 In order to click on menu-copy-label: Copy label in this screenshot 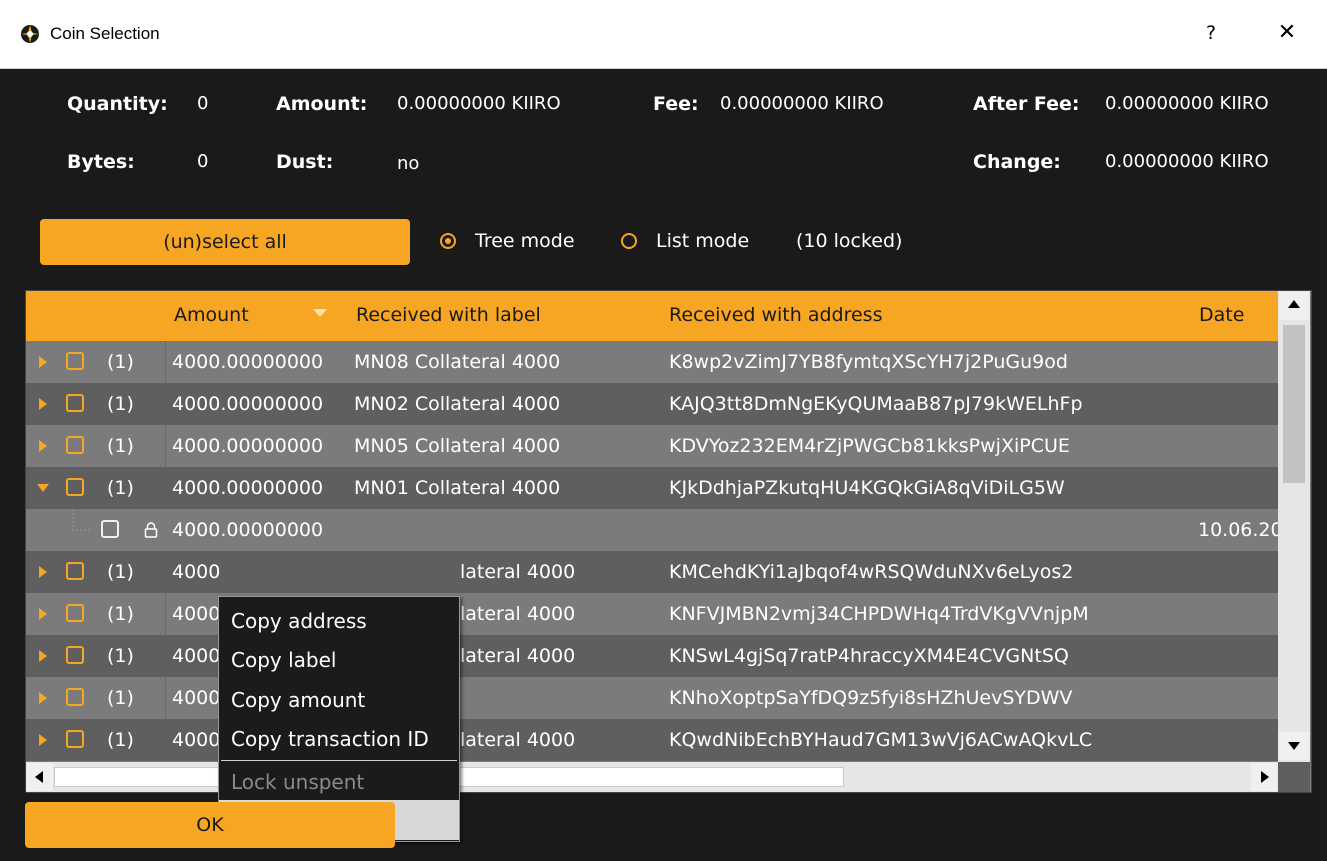, I will do `click(339, 660)`.